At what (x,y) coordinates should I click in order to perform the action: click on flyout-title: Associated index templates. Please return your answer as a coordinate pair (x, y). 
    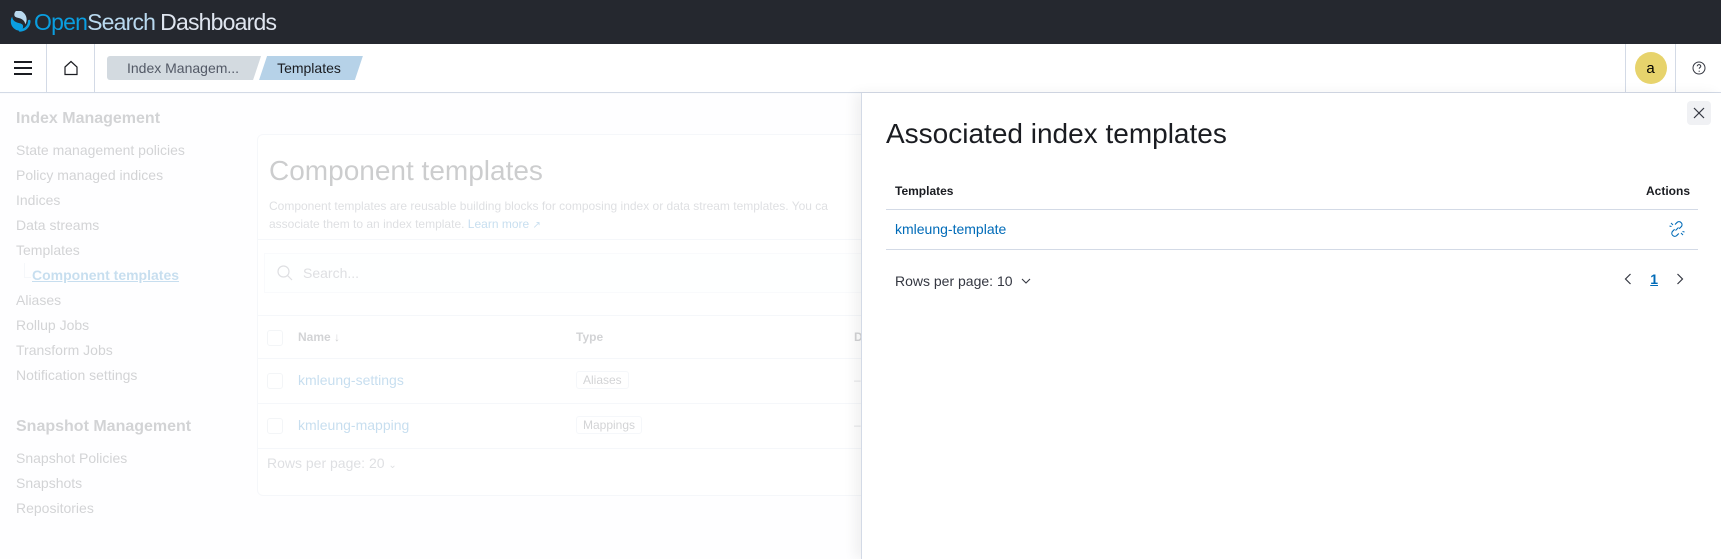
    Looking at the image, I should click on (1056, 133).